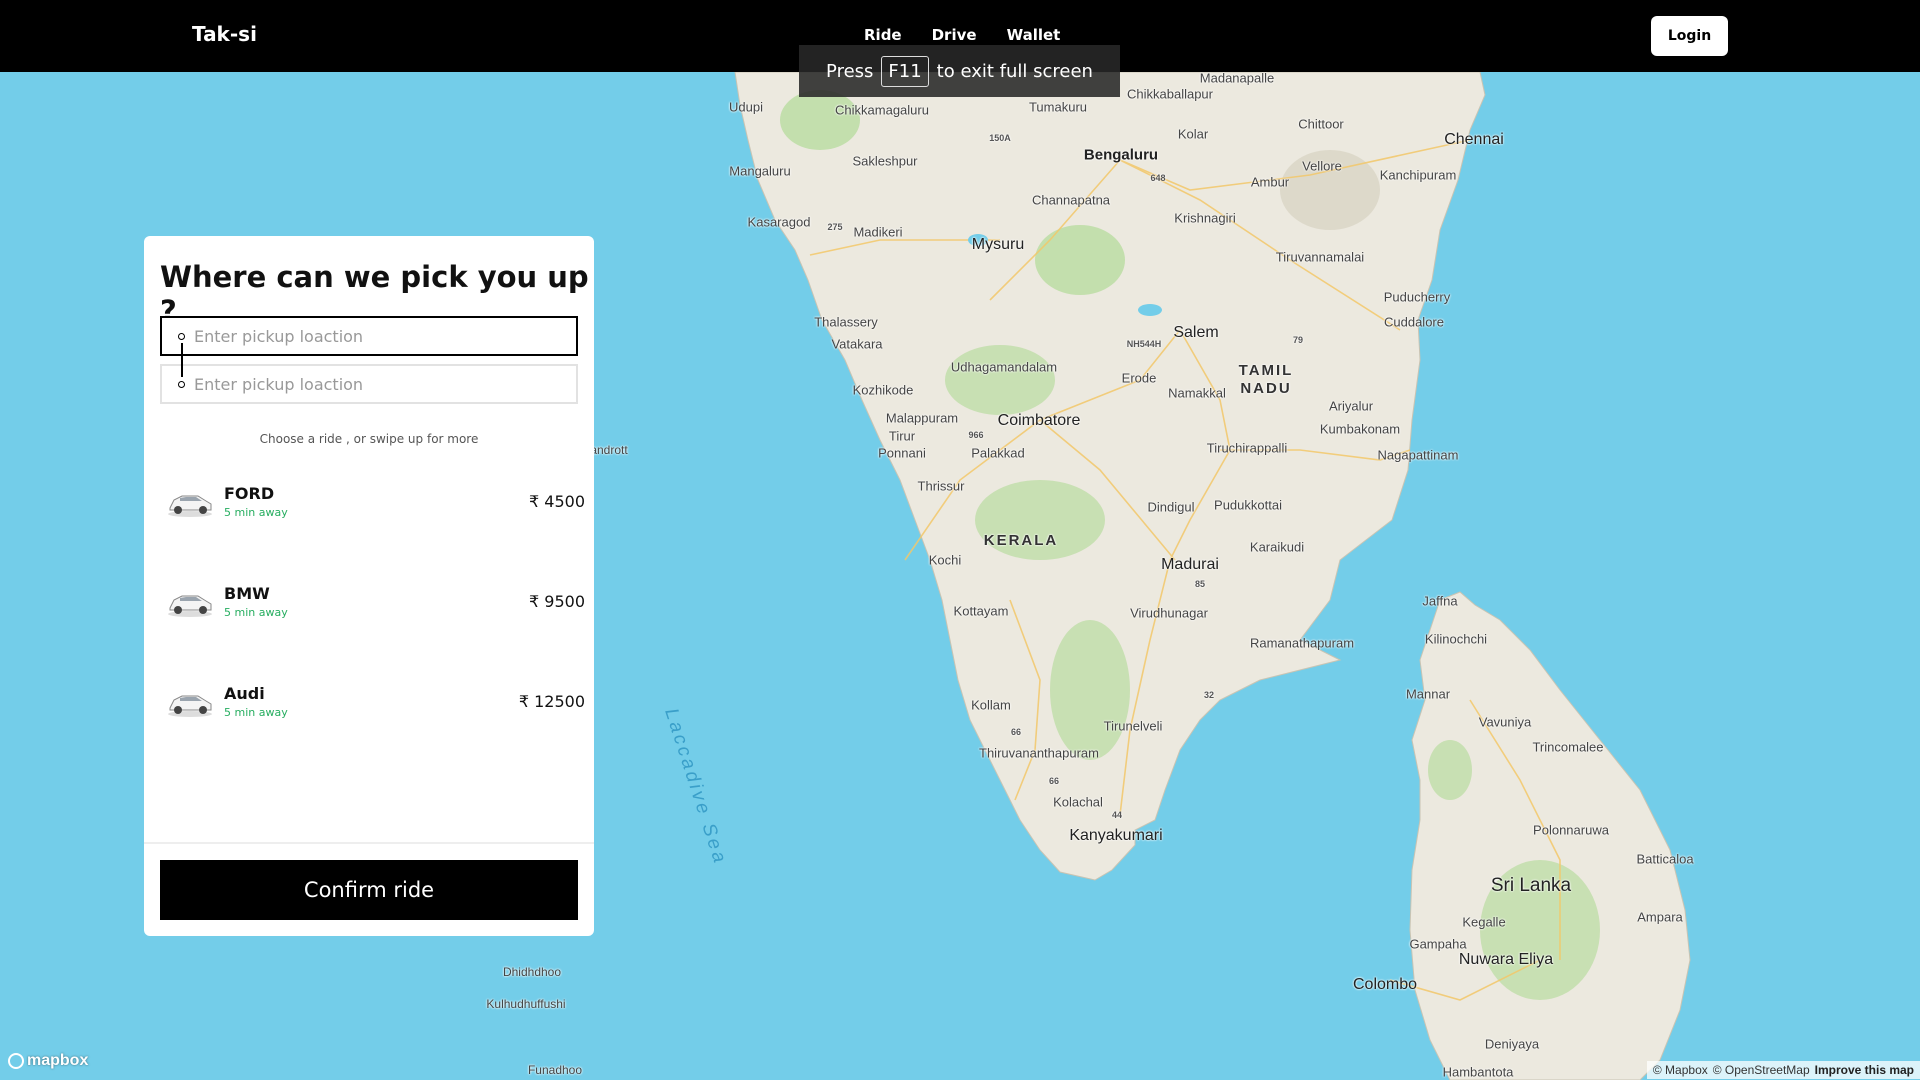  Describe the element at coordinates (1190, 564) in the screenshot. I see `map-place-label: Madurai` at that location.